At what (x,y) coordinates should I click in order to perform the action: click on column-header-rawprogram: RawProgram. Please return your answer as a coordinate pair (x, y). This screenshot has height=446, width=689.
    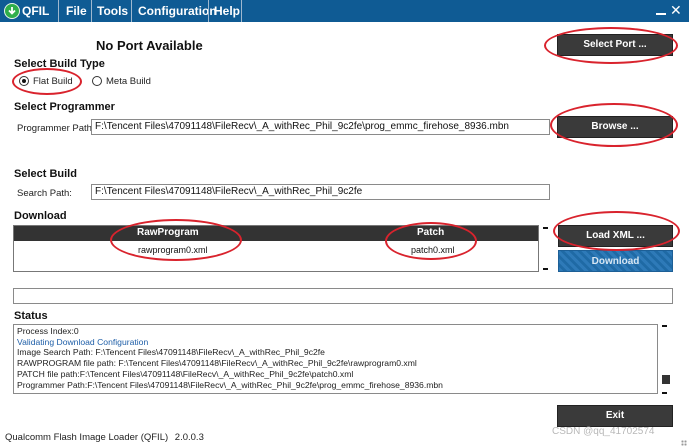
    Looking at the image, I should click on (168, 232).